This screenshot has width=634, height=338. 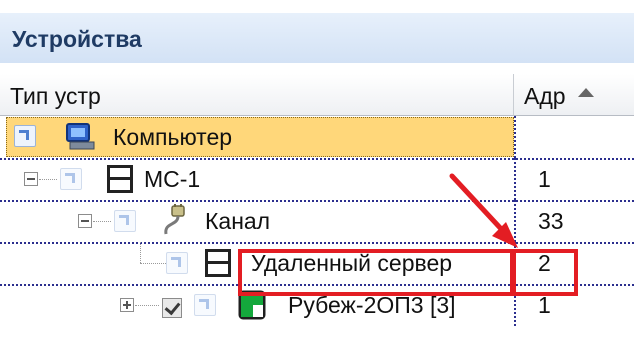 I want to click on address-cell: 33, so click(x=551, y=221).